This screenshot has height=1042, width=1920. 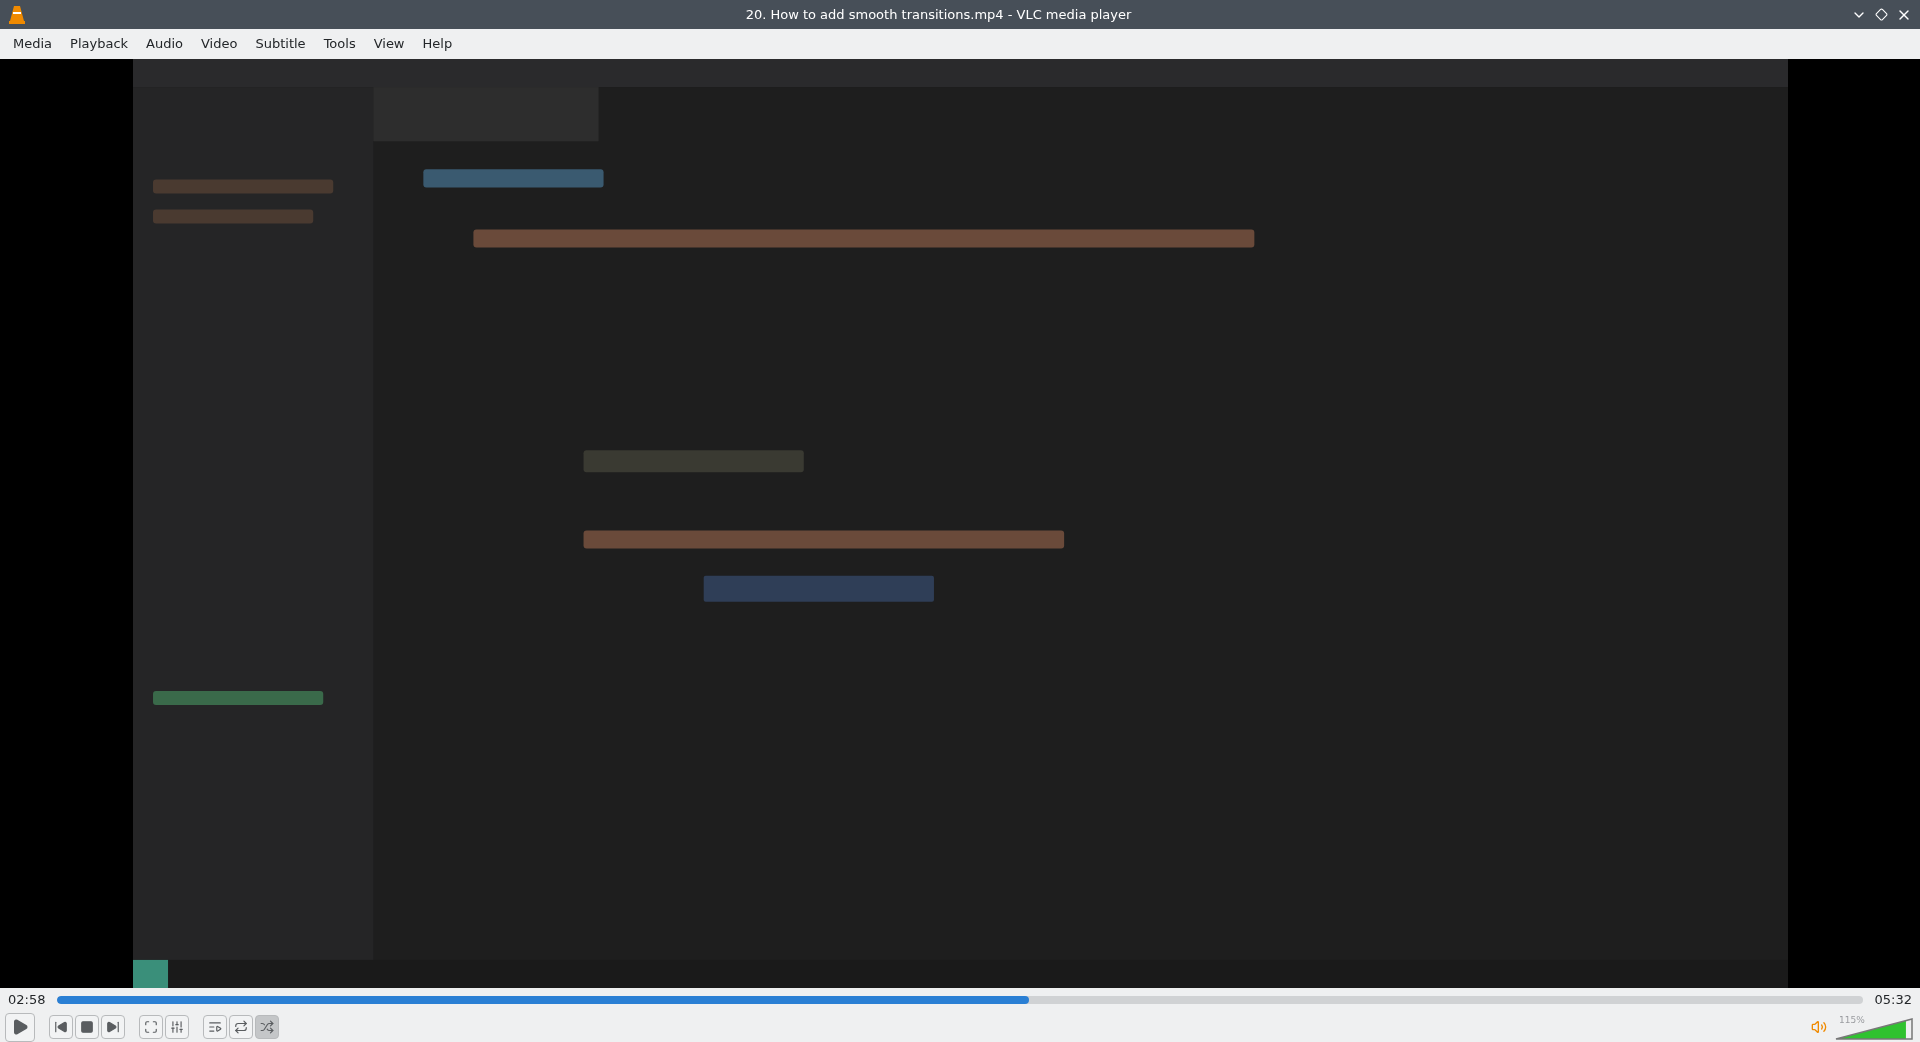 What do you see at coordinates (33, 44) in the screenshot?
I see `menu-item: Media` at bounding box center [33, 44].